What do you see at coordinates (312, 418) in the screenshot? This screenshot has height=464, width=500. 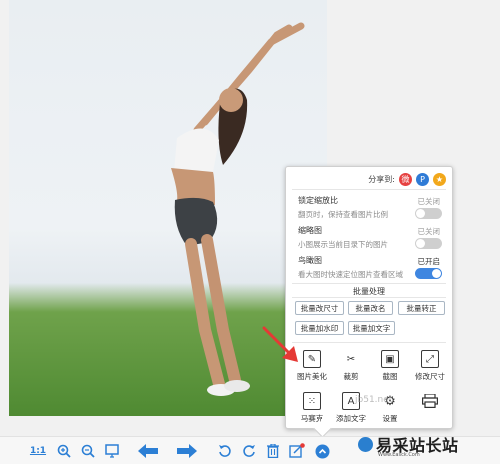 I see `tool-label: 马赛克` at bounding box center [312, 418].